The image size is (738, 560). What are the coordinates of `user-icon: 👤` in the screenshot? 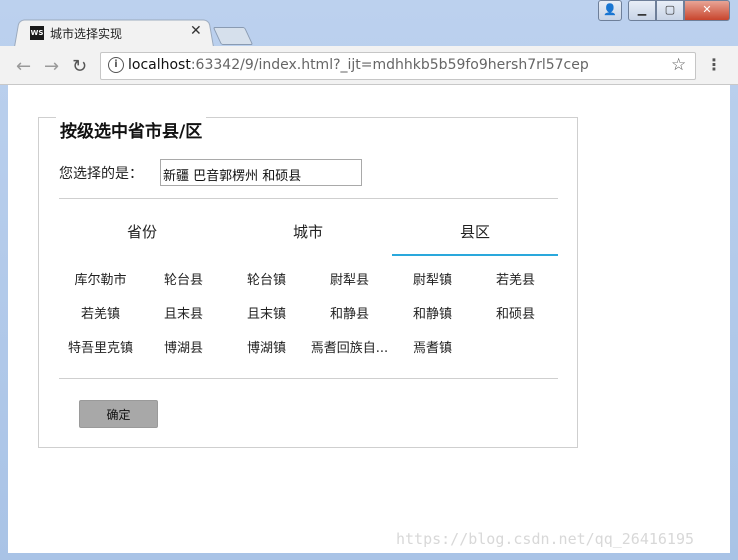 It's located at (610, 10).